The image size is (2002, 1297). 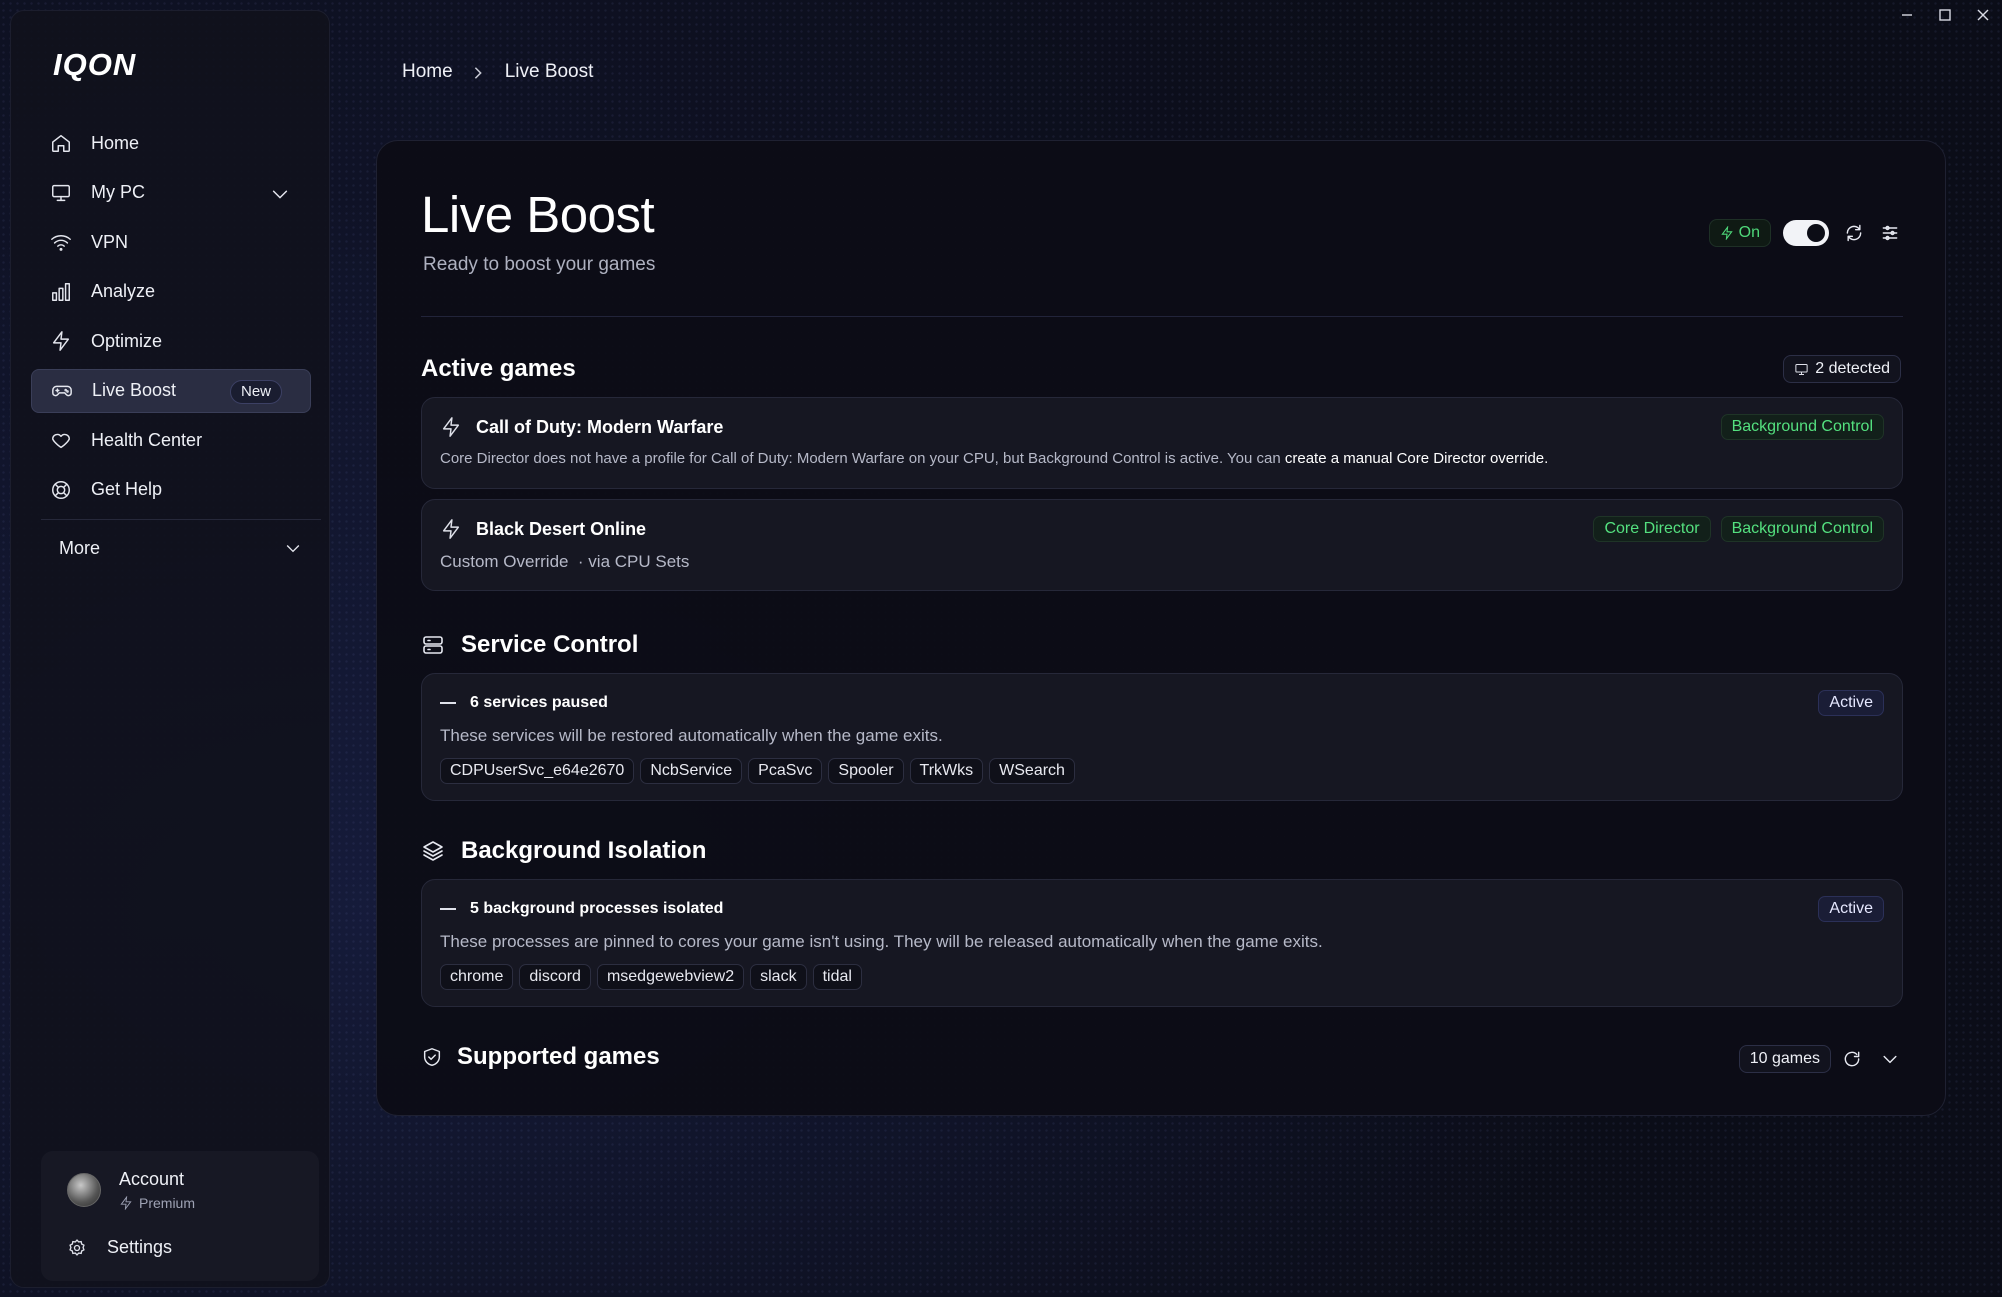 I want to click on account-panel: Account Premium Settings, so click(x=180, y=1216).